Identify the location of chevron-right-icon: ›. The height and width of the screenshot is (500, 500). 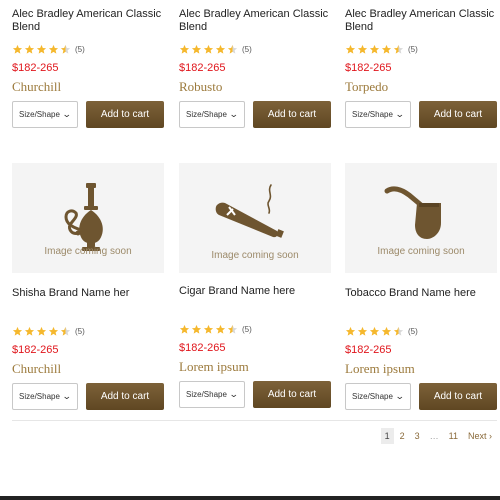
(490, 436).